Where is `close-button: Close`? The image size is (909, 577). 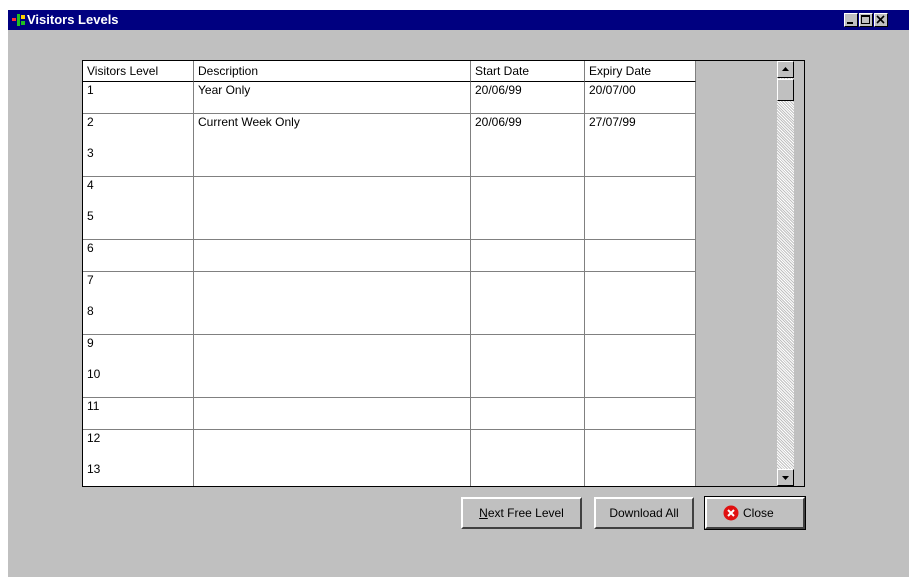 close-button: Close is located at coordinates (755, 513).